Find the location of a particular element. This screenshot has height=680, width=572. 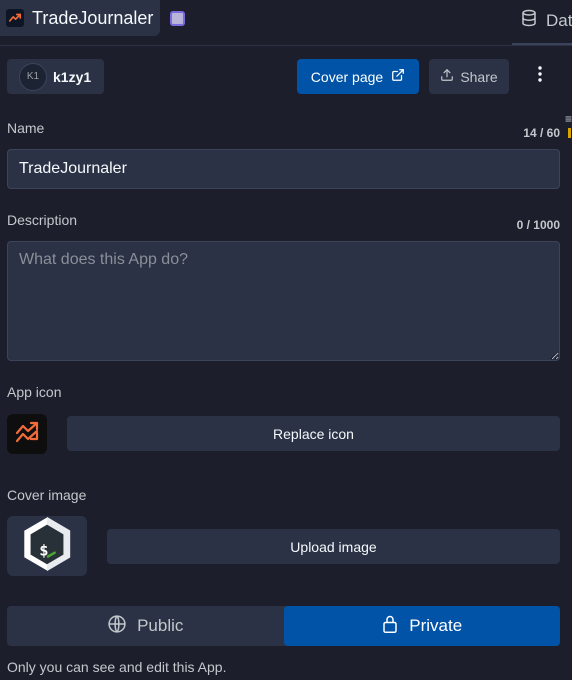

cover-image-preview: $ is located at coordinates (47, 546).